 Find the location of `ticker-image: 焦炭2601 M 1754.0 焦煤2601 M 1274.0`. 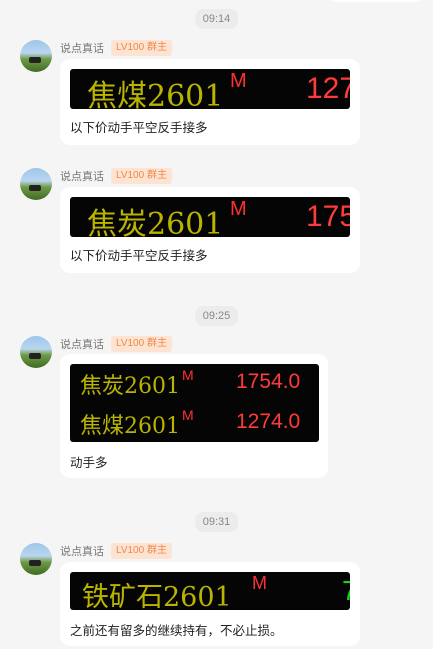

ticker-image: 焦炭2601 M 1754.0 焦煤2601 M 1274.0 is located at coordinates (194, 403).